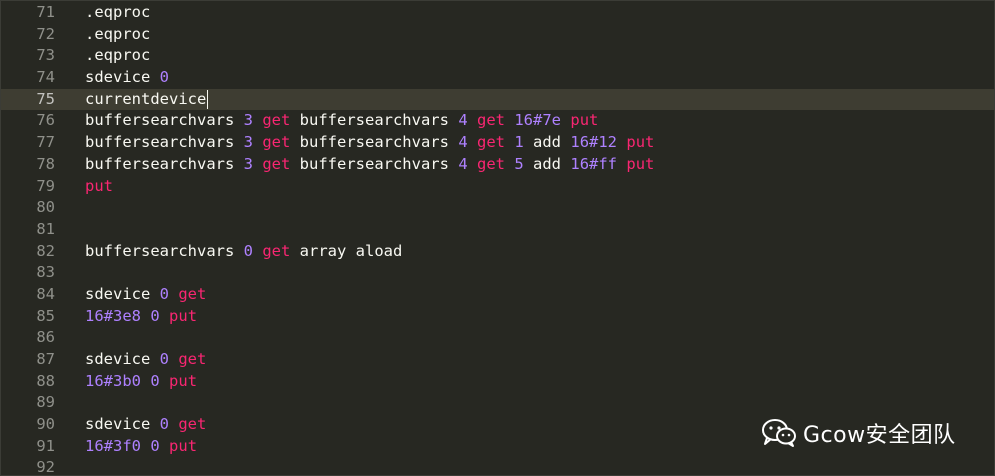 The width and height of the screenshot is (995, 476). I want to click on line-number: 76, so click(45, 120).